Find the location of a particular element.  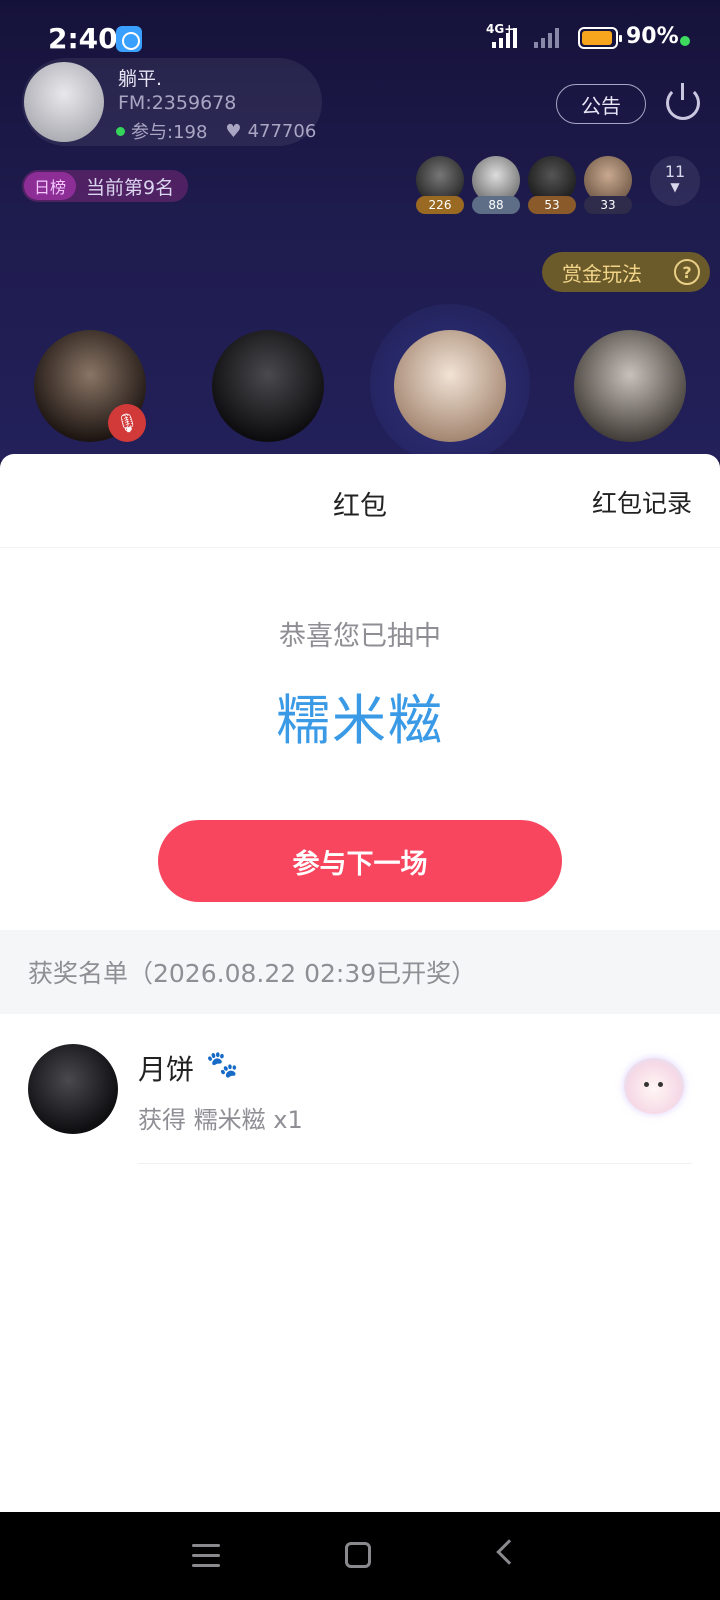

winners-title: 获奖名单（2026.08.22 02:39已开奖） is located at coordinates (252, 973).